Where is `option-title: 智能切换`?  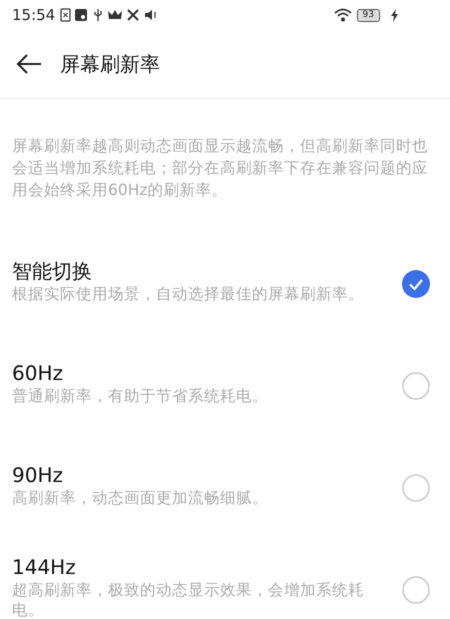
option-title: 智能切换 is located at coordinates (52, 271).